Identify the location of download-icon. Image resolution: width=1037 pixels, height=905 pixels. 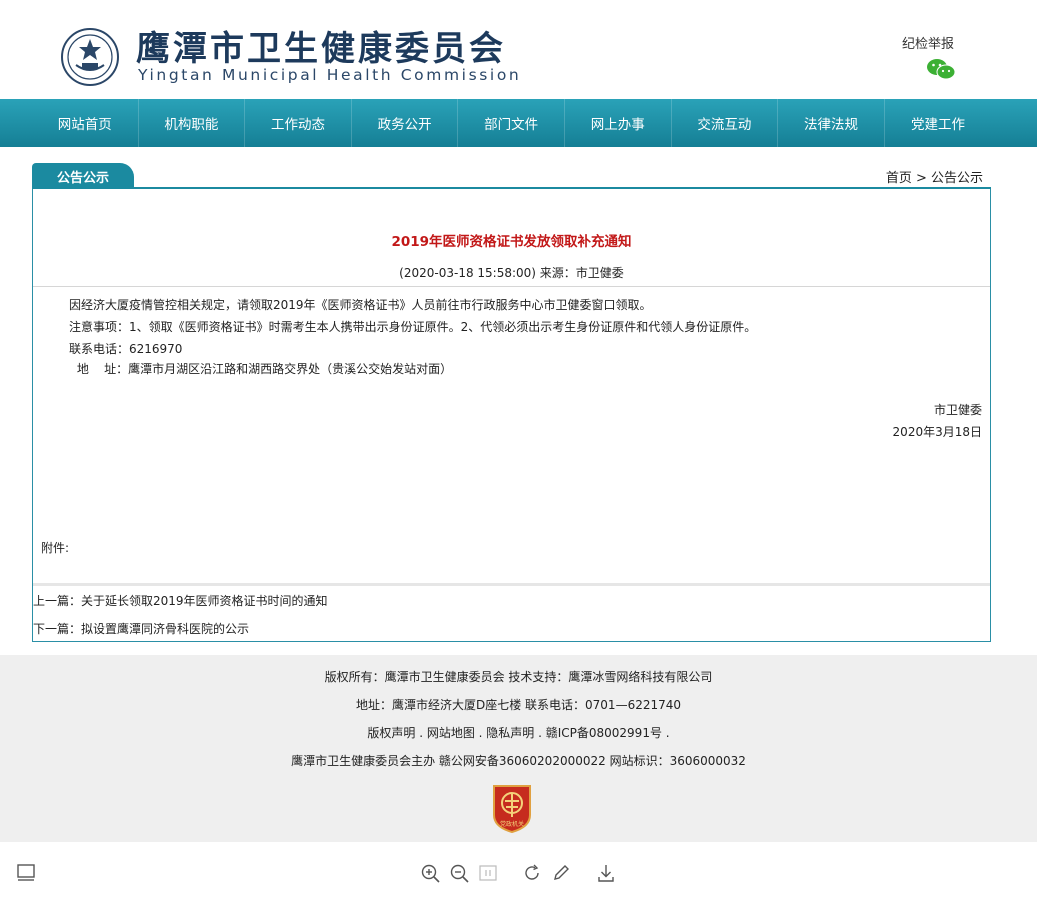
(606, 873).